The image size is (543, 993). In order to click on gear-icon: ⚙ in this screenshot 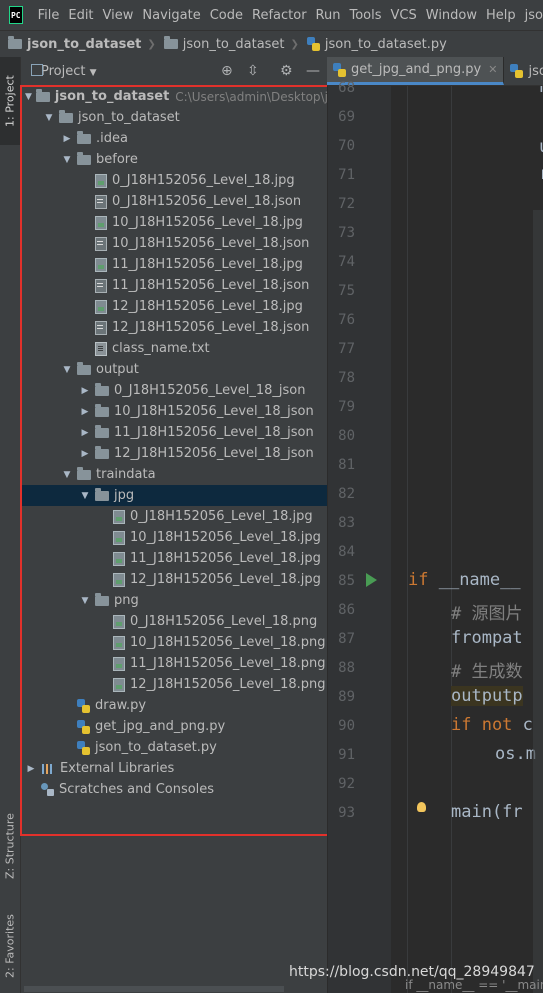, I will do `click(286, 71)`.